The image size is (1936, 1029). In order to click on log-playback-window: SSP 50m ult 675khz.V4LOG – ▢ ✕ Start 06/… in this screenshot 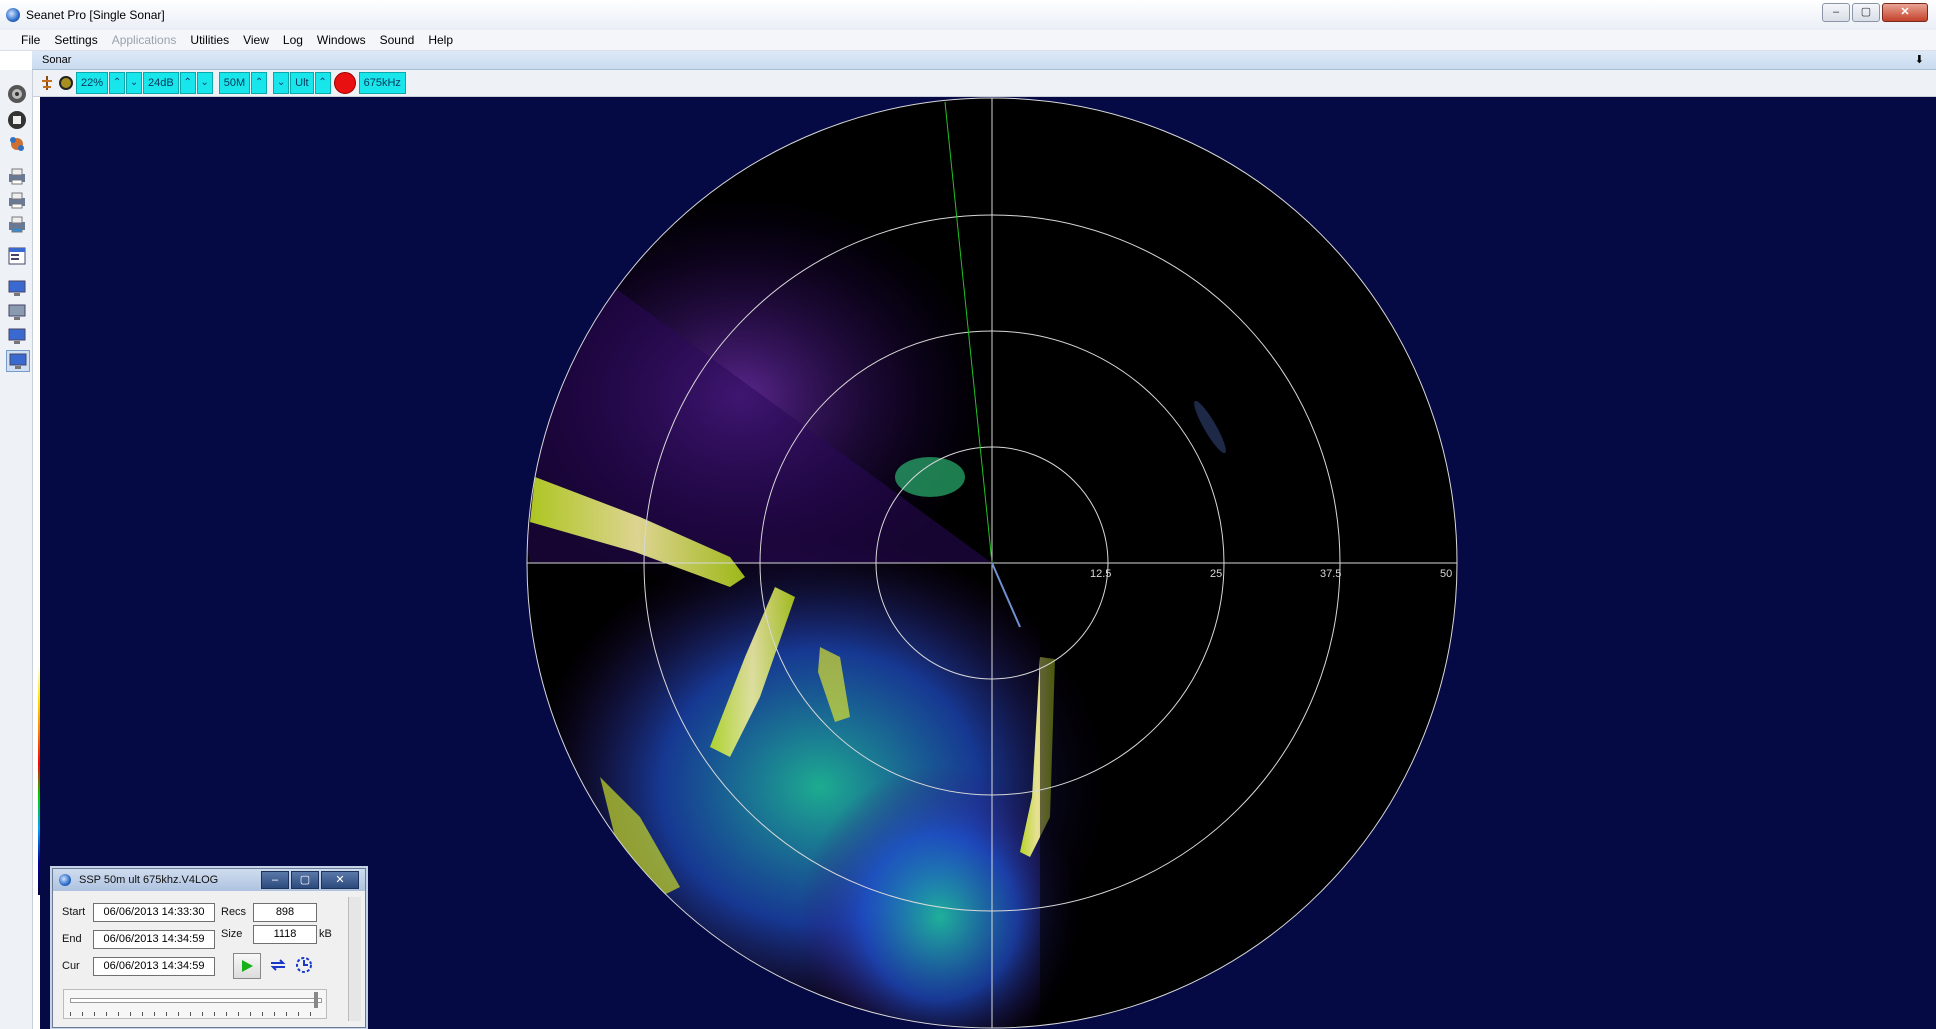, I will do `click(209, 948)`.